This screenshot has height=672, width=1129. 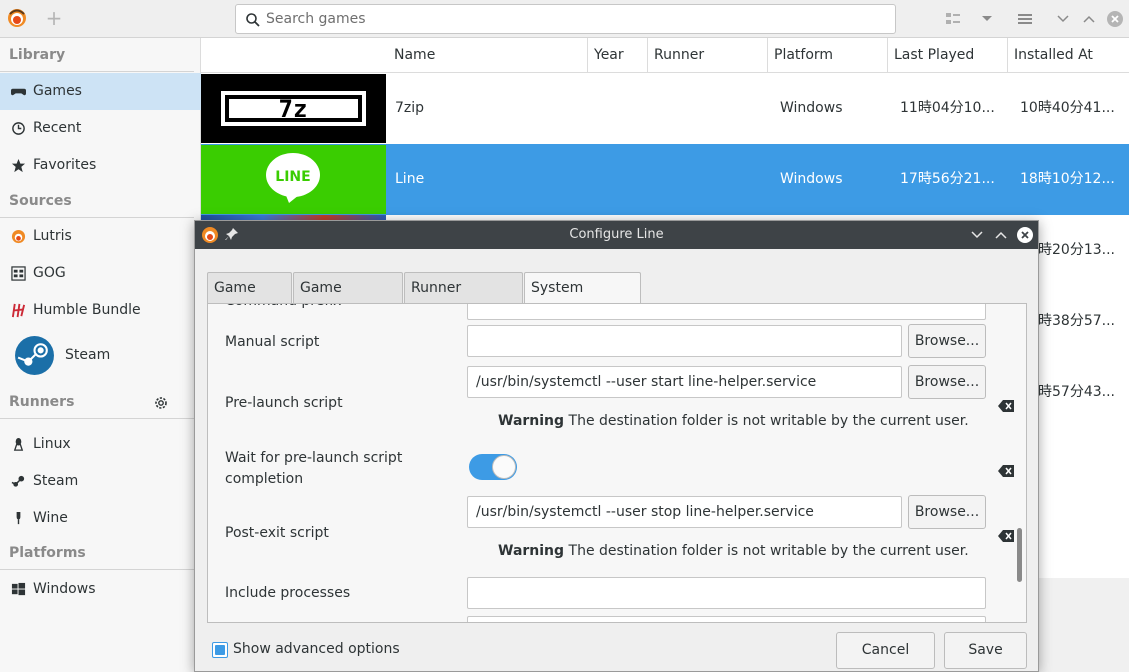 I want to click on sidebar-item-steam-source: Steam, so click(x=100, y=355).